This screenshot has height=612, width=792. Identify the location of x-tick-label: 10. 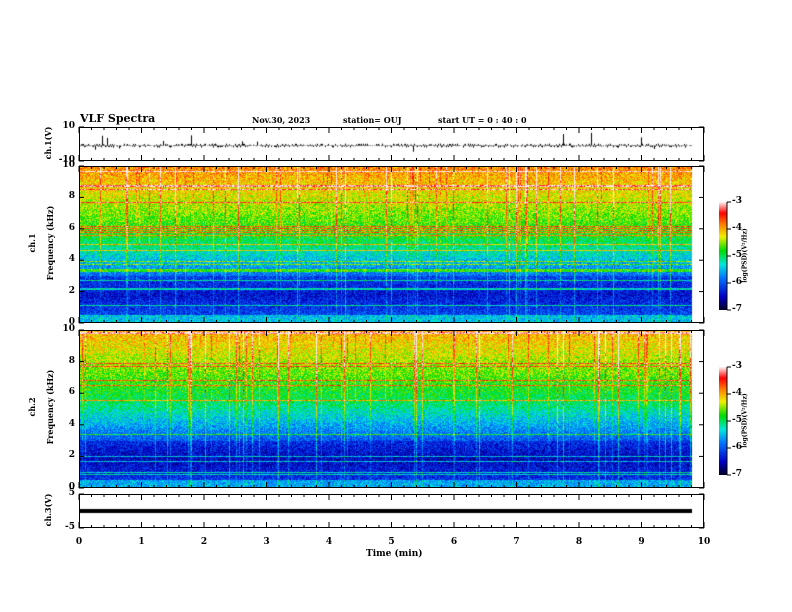
(704, 542).